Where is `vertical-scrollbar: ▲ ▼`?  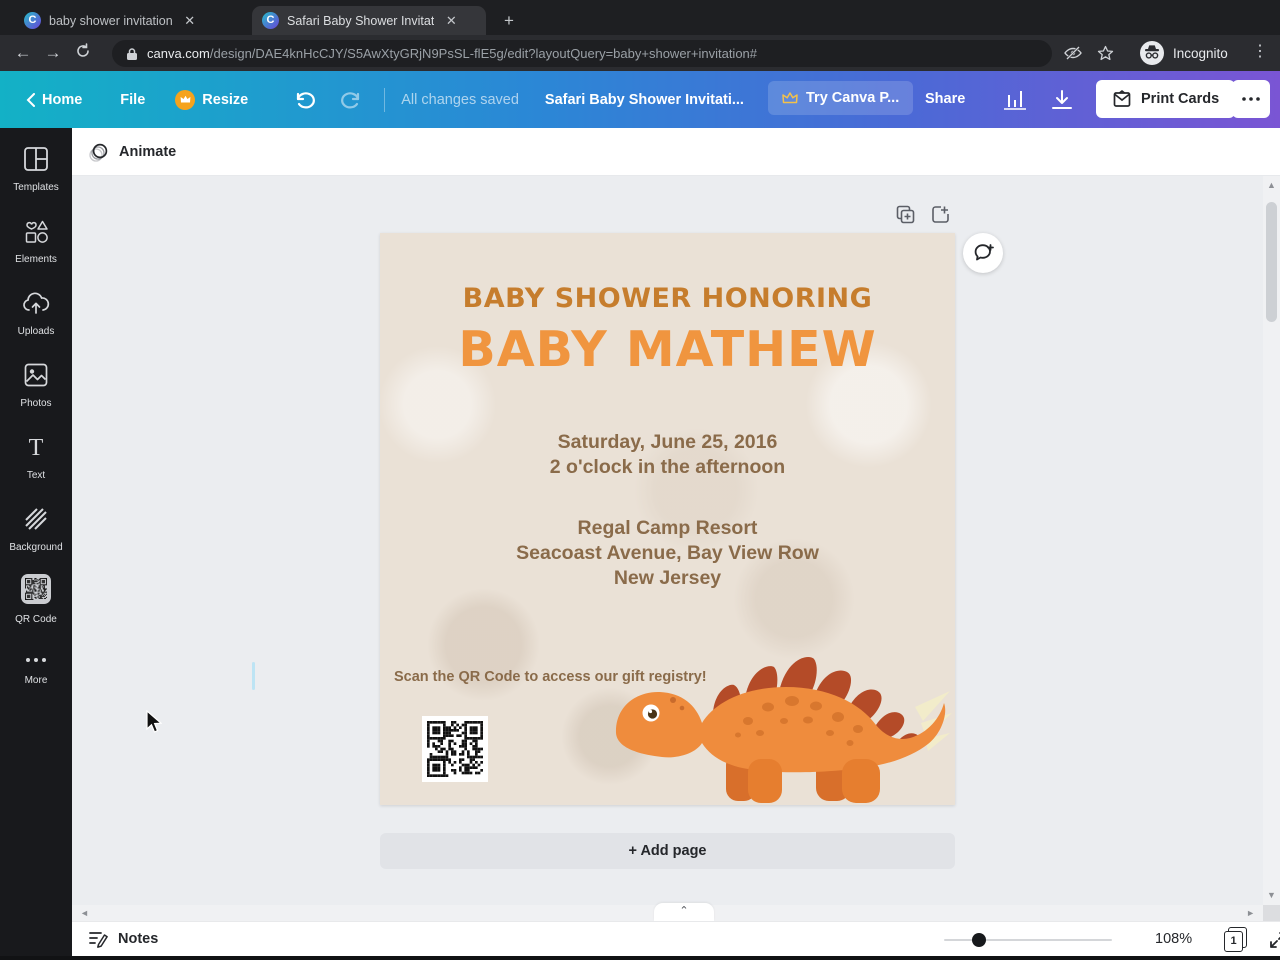
vertical-scrollbar: ▲ ▼ is located at coordinates (1271, 540).